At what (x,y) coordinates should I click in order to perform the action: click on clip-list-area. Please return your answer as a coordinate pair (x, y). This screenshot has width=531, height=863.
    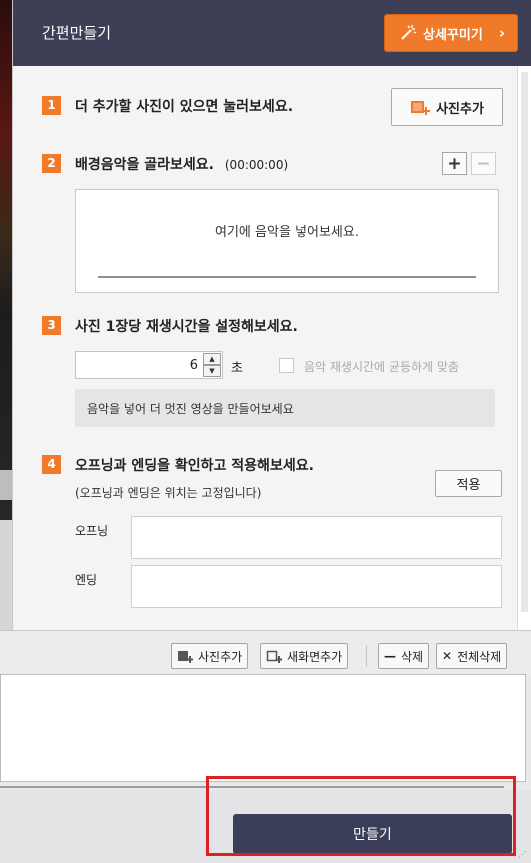
    Looking at the image, I should click on (263, 728).